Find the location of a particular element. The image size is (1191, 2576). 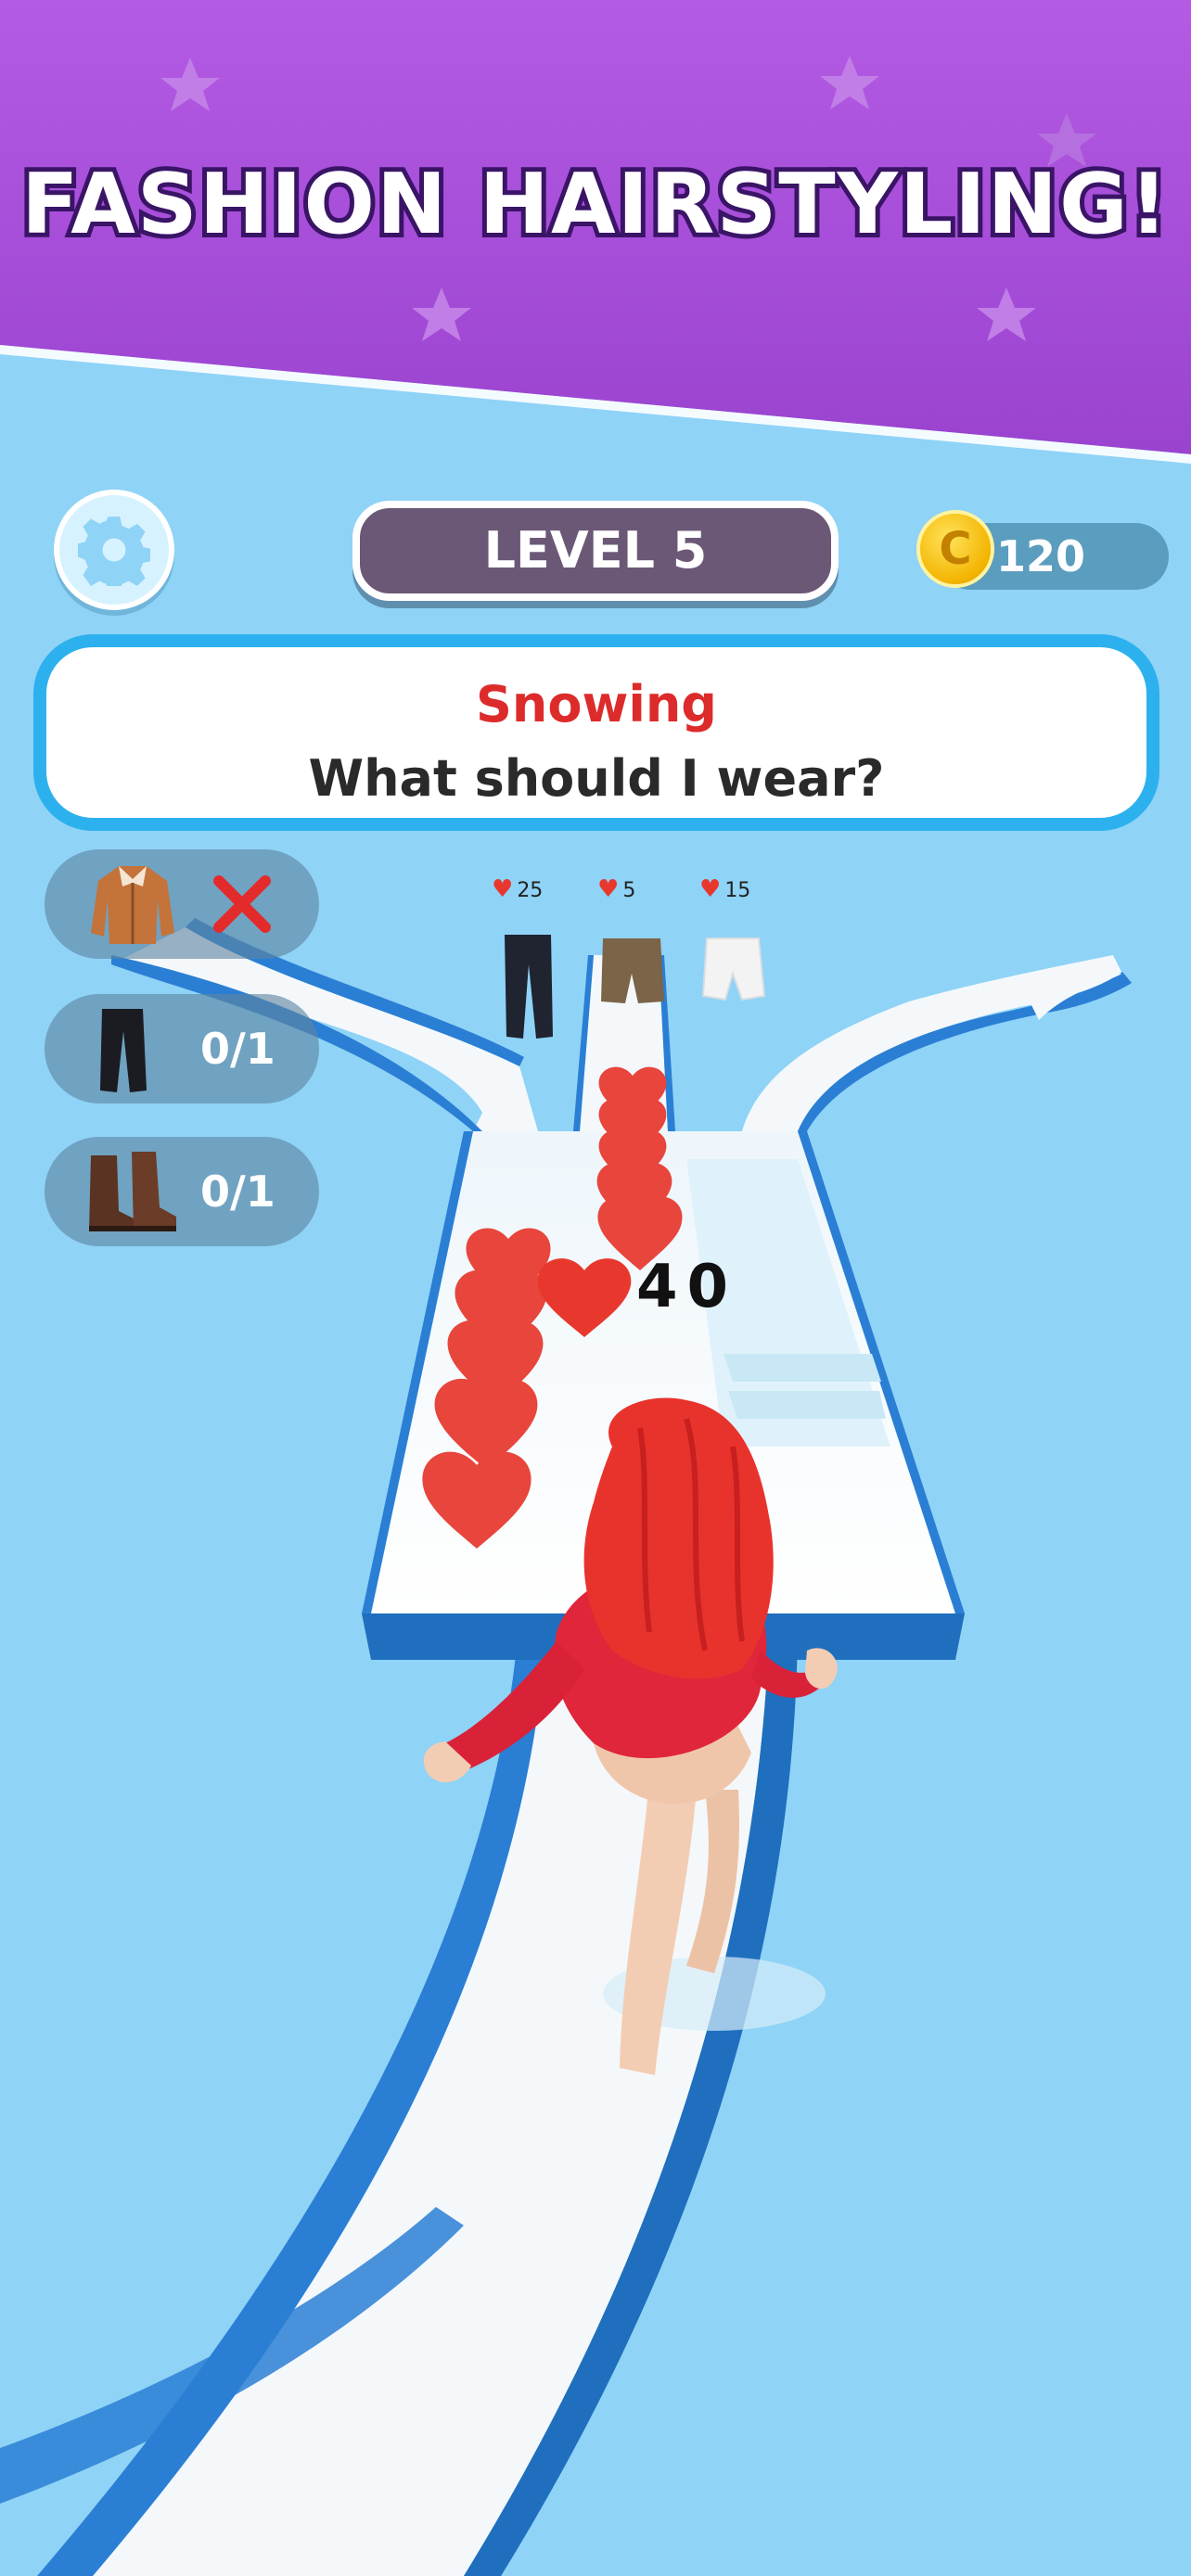

banner-title: FASHION HAIRSTYLING! is located at coordinates (594, 204).